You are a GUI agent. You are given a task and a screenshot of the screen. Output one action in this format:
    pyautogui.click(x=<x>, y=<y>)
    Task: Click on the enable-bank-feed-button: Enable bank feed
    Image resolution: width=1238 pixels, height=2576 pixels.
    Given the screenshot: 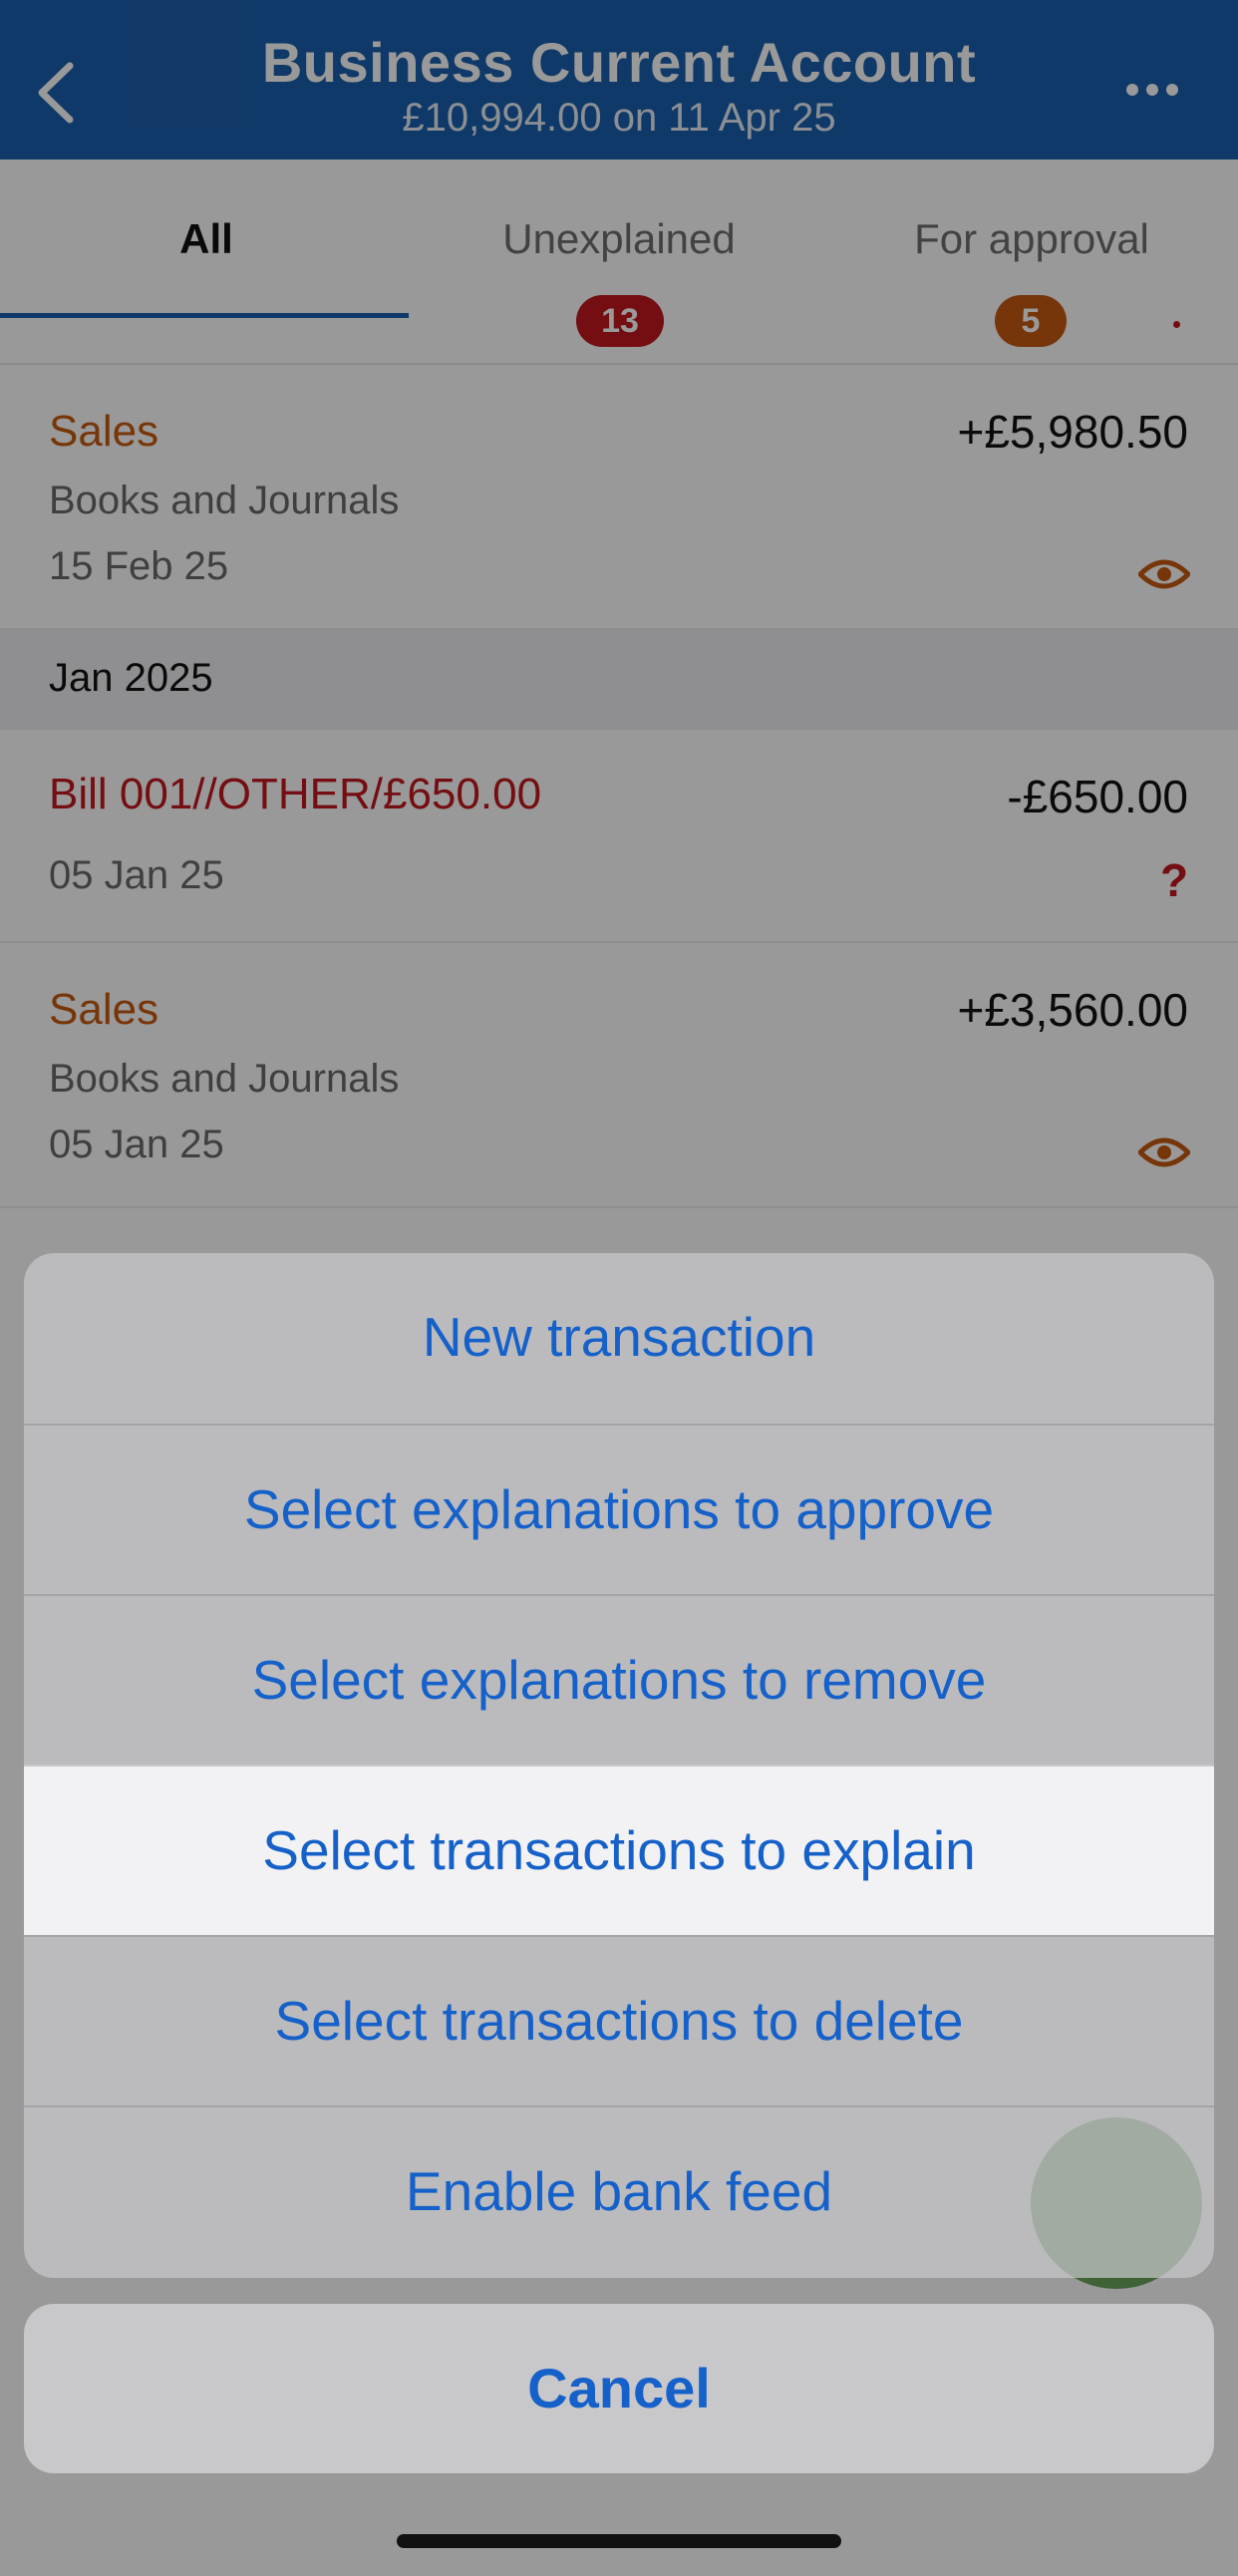 What is the action you would take?
    pyautogui.click(x=619, y=2190)
    